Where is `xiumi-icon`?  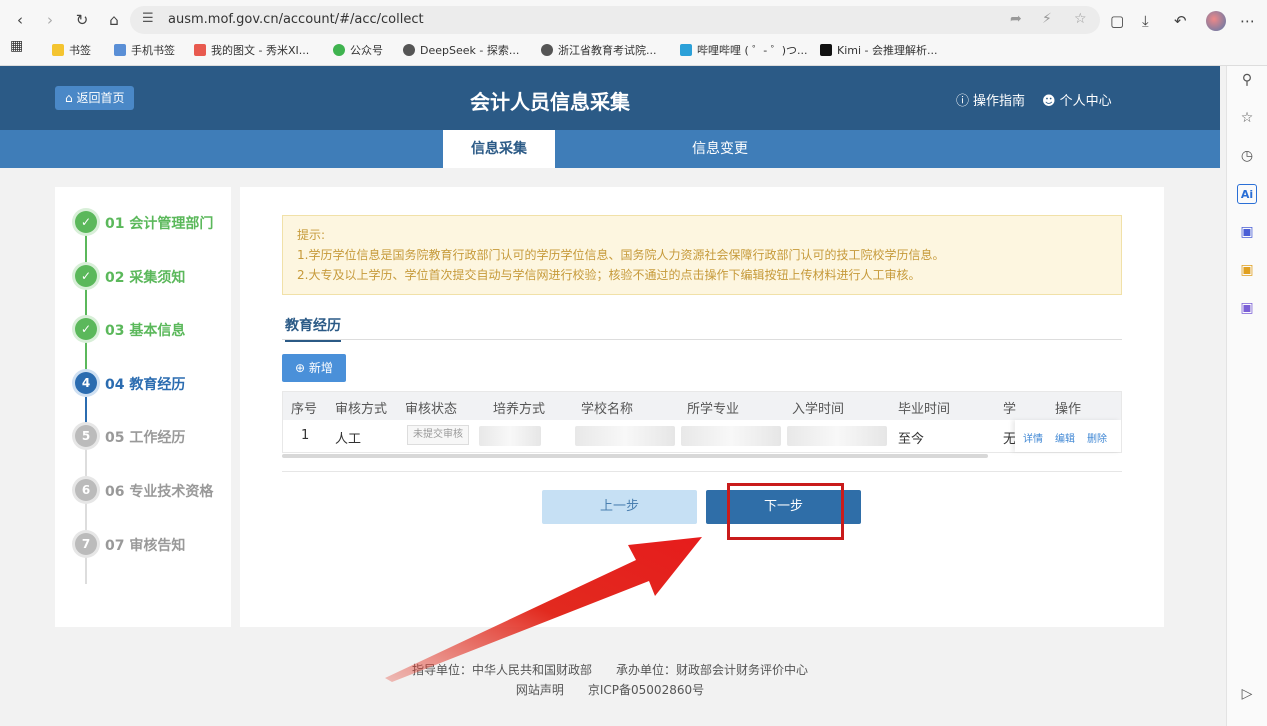
xiumi-icon is located at coordinates (200, 50).